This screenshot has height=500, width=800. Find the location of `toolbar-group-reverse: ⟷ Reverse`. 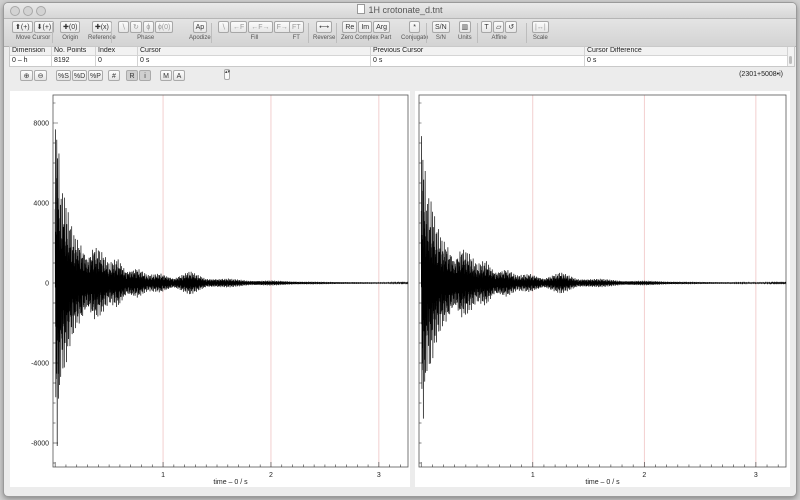

toolbar-group-reverse: ⟷ Reverse is located at coordinates (324, 31).